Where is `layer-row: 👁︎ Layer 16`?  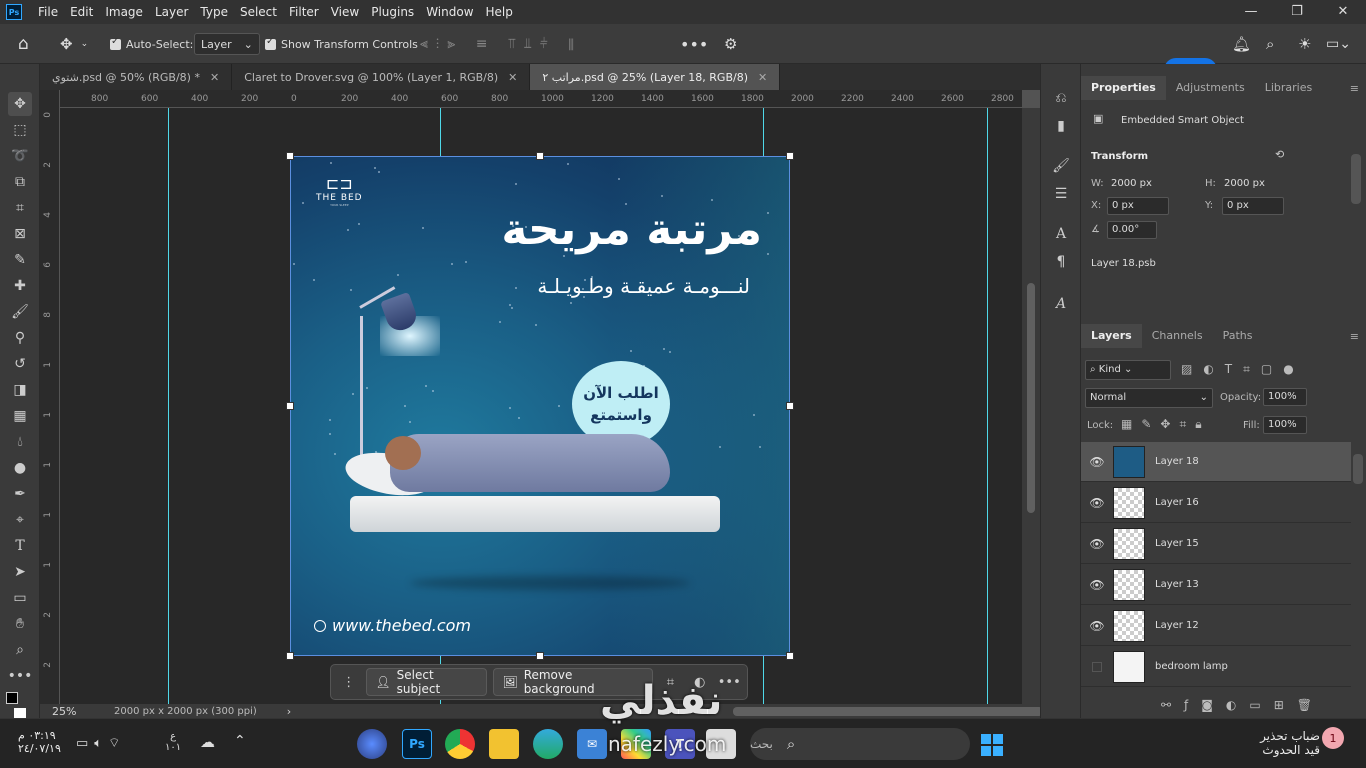
layer-row: 👁︎ Layer 16 is located at coordinates (1216, 503).